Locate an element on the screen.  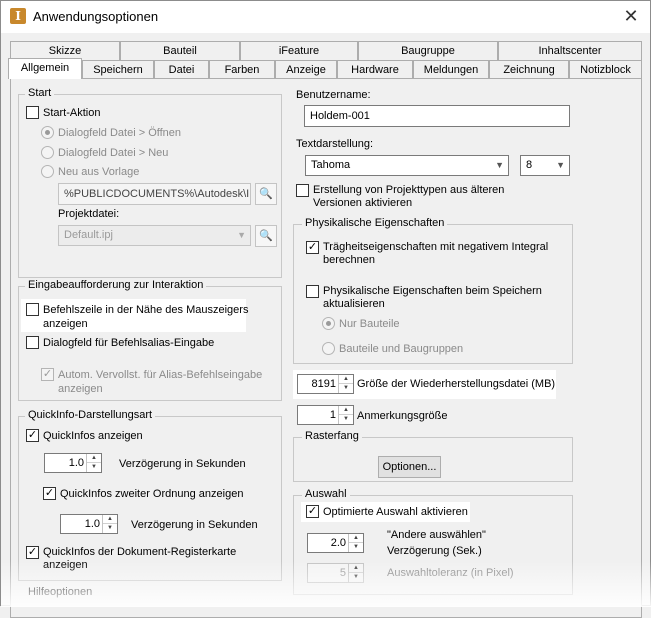
doc-tab-quickinfo-label-1: QuickInfos der Dokument-Registerkarte is located at coordinates (140, 552).